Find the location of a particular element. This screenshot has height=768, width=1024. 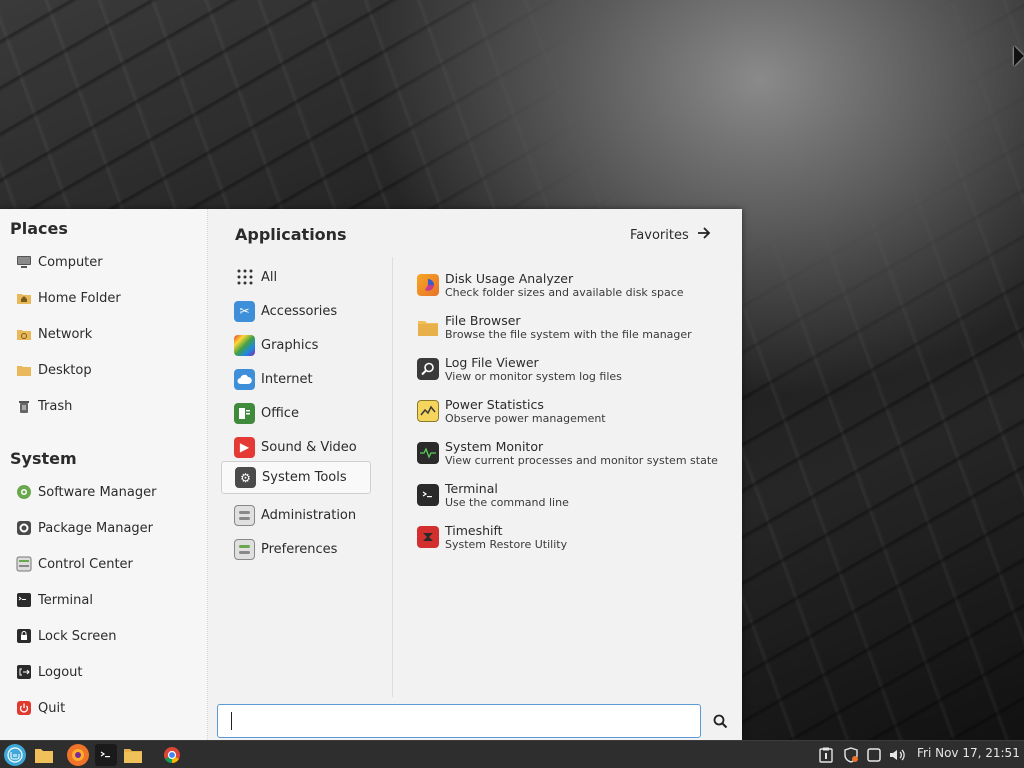

notification-icon is located at coordinates (874, 755).